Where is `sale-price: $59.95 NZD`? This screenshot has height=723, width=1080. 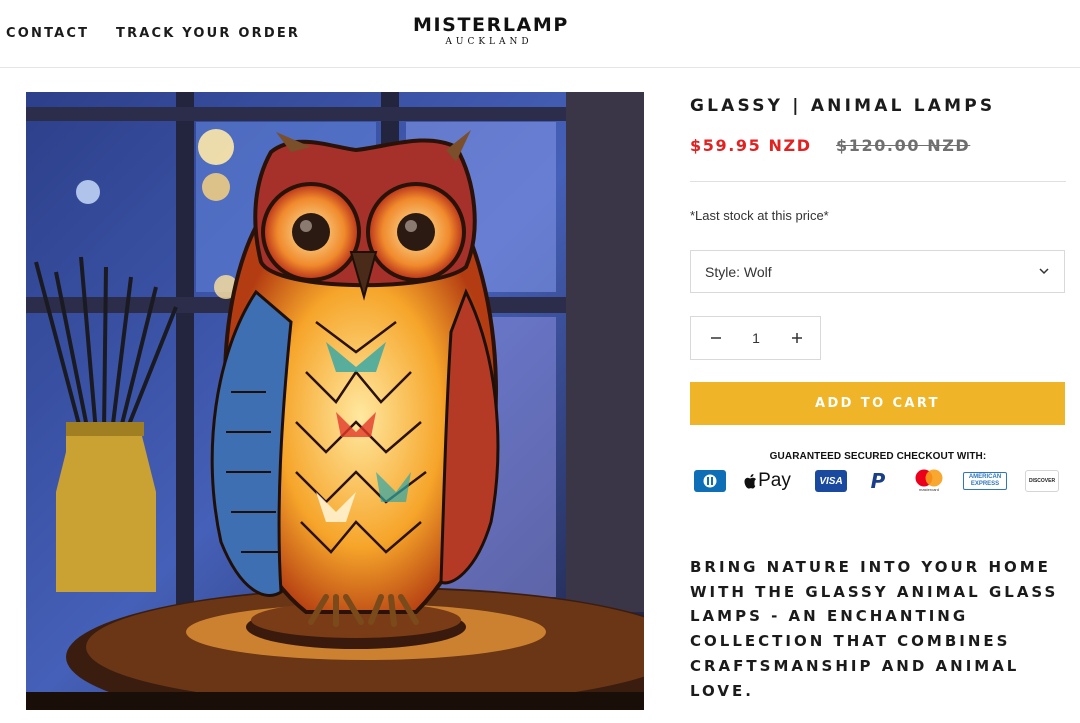 sale-price: $59.95 NZD is located at coordinates (751, 145).